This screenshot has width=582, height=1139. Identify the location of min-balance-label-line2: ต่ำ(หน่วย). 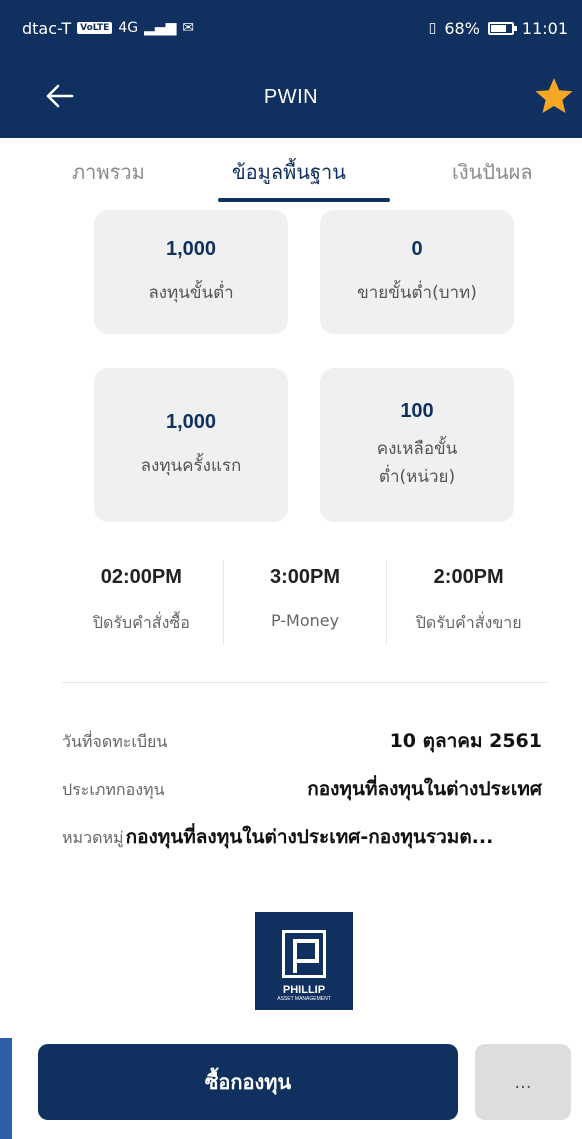
(417, 476).